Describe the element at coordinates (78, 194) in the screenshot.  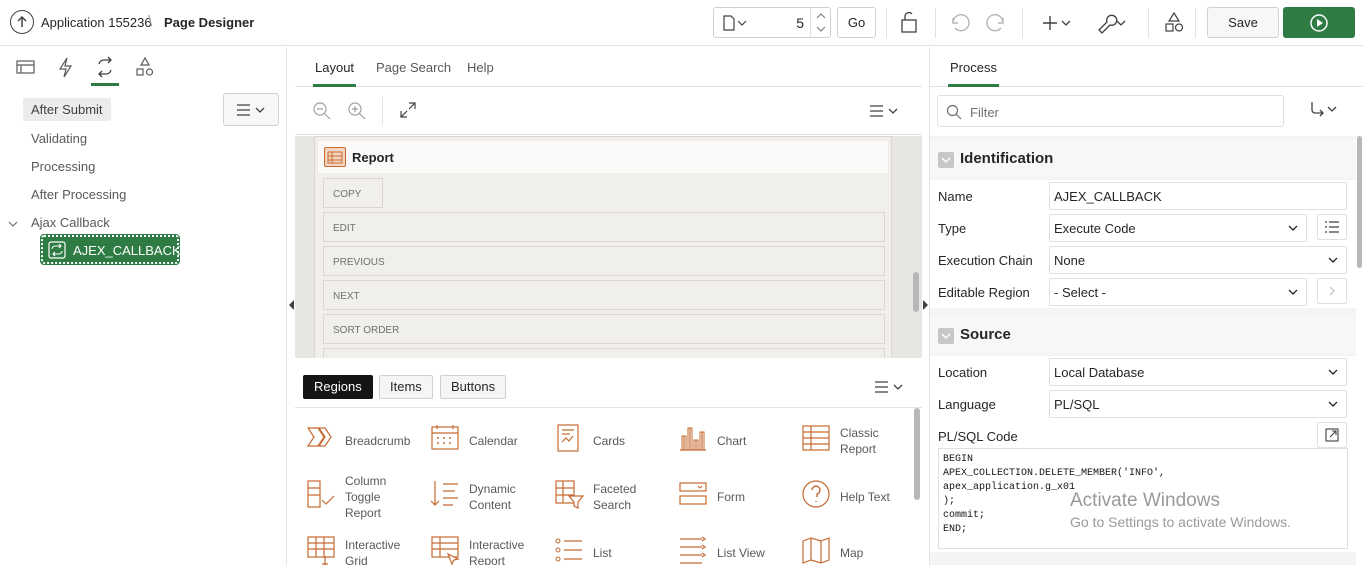
I see `tree-node-after-processing: After Processing` at that location.